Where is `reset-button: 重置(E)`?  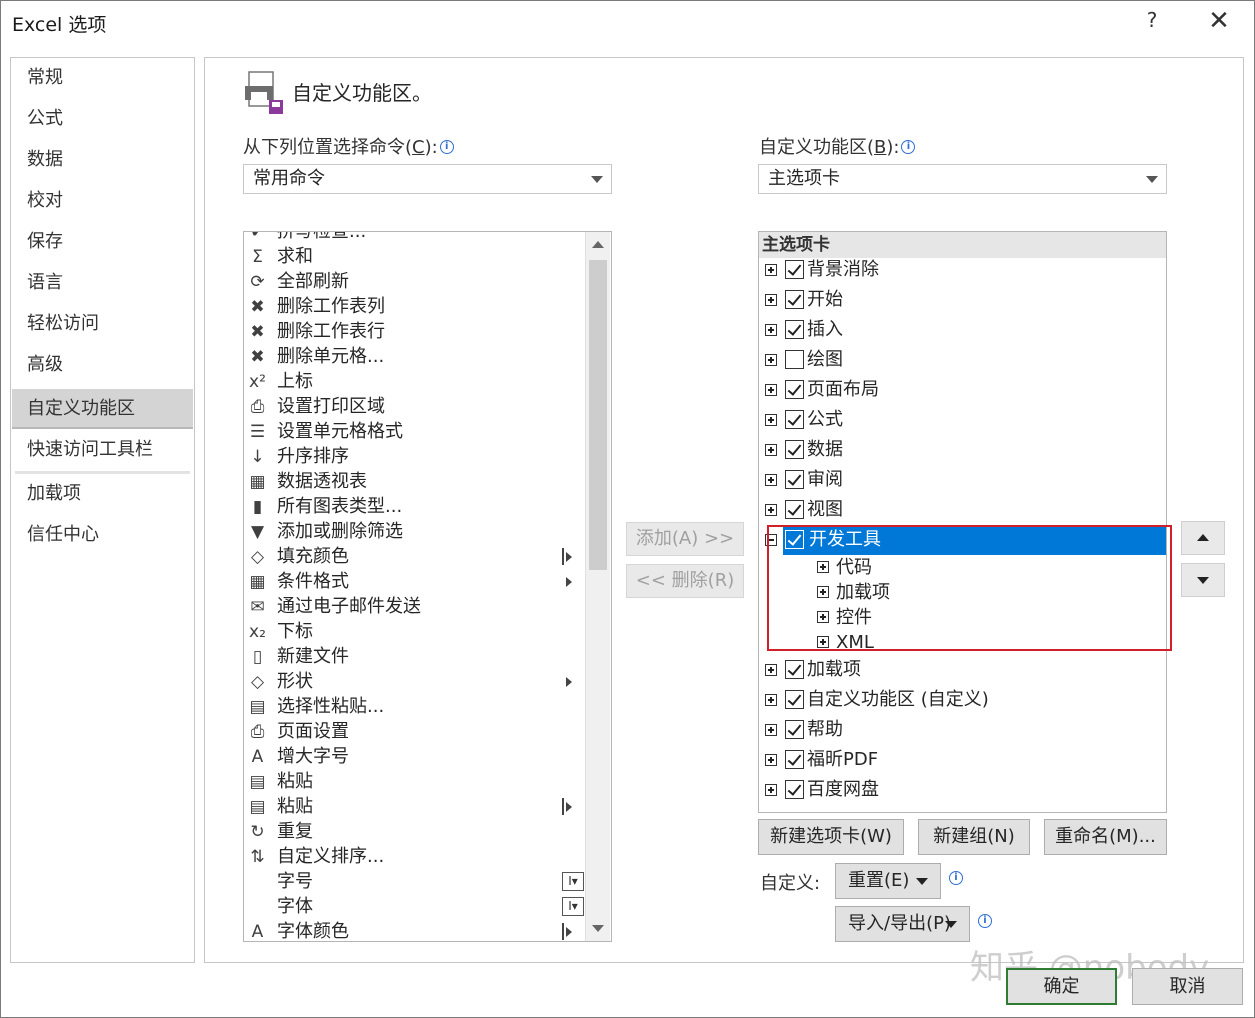 reset-button: 重置(E) is located at coordinates (888, 881).